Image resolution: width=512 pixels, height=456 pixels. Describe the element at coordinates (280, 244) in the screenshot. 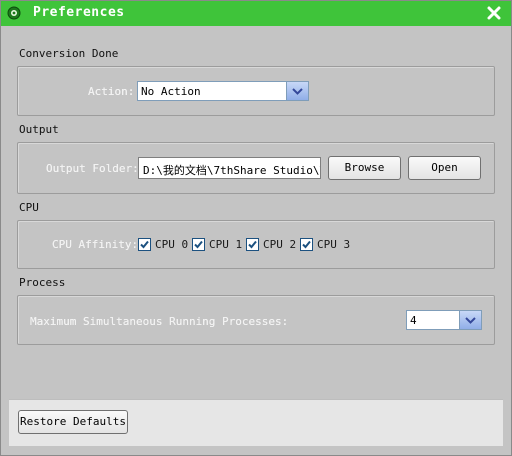

I see `cpu-2-label: CPU 2` at that location.